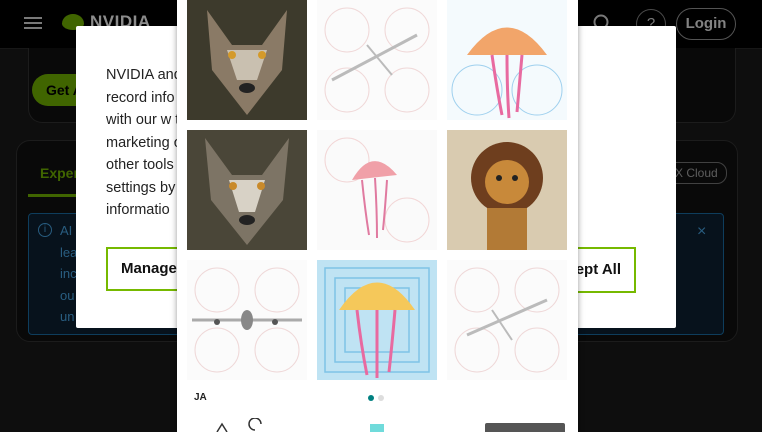 The image size is (762, 432). Describe the element at coordinates (525, 427) in the screenshot. I see `verify-button` at that location.